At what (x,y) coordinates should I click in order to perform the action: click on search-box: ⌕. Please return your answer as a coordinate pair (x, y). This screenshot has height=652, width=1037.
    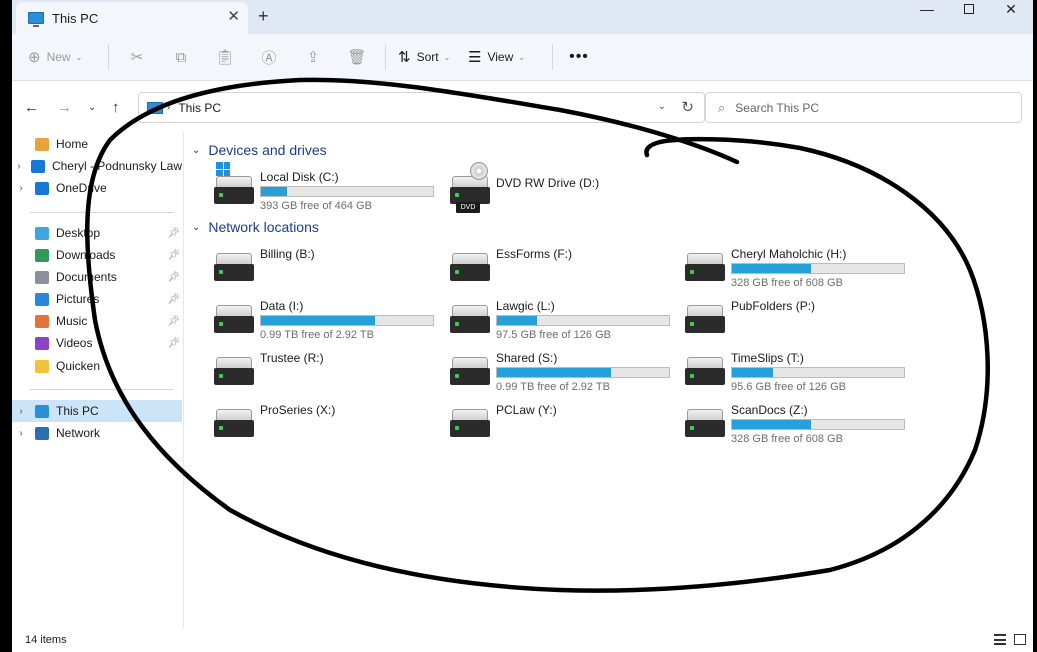
    Looking at the image, I should click on (863, 107).